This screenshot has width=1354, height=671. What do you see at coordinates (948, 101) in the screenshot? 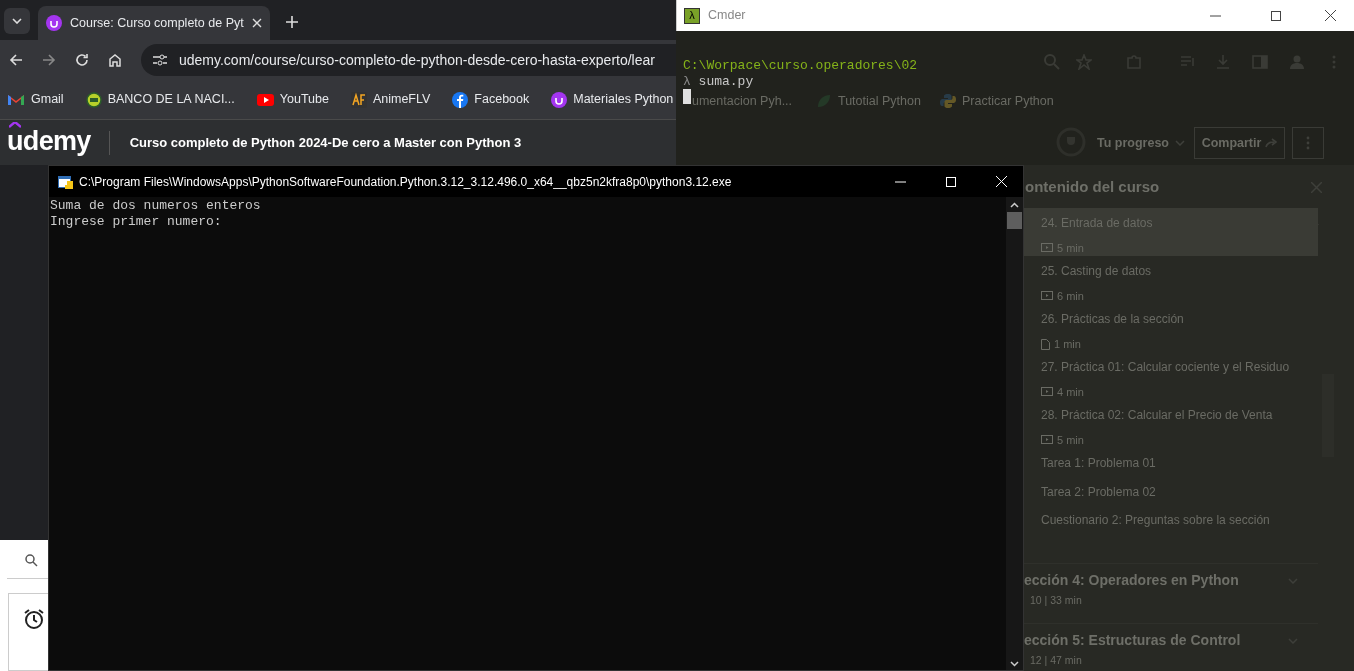
I see `python-icon` at bounding box center [948, 101].